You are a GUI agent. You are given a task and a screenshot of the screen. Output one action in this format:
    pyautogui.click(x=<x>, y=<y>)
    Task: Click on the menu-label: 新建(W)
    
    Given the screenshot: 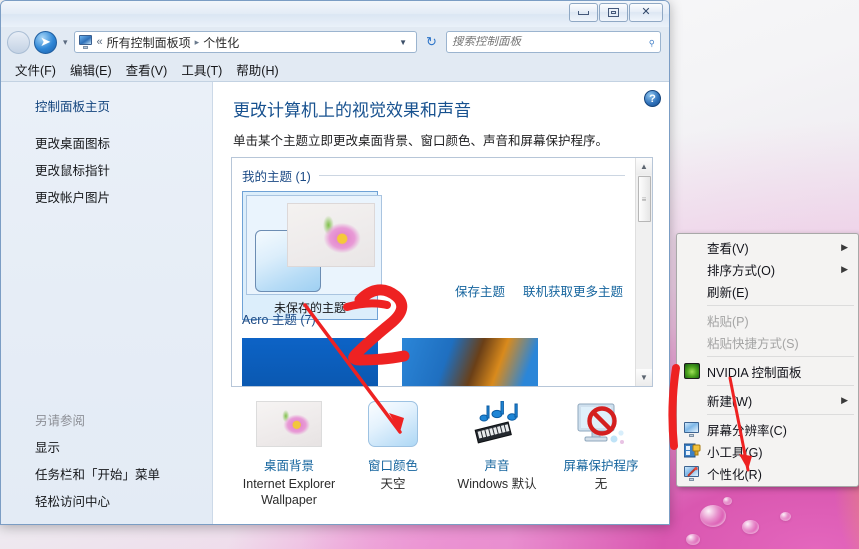 What is the action you would take?
    pyautogui.click(x=730, y=401)
    